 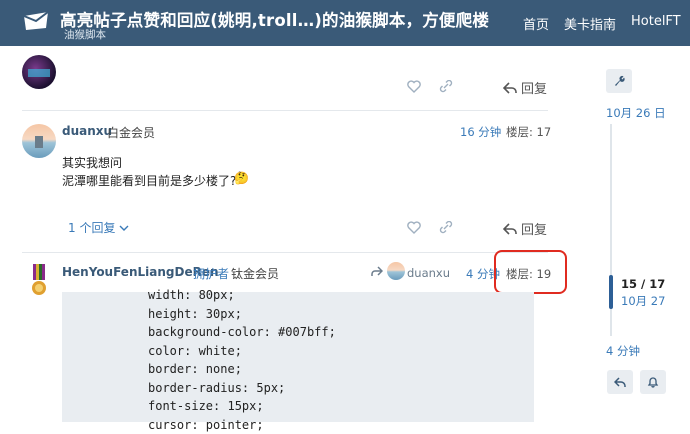 I want to click on timeline-position: 15 / 17, so click(x=643, y=284).